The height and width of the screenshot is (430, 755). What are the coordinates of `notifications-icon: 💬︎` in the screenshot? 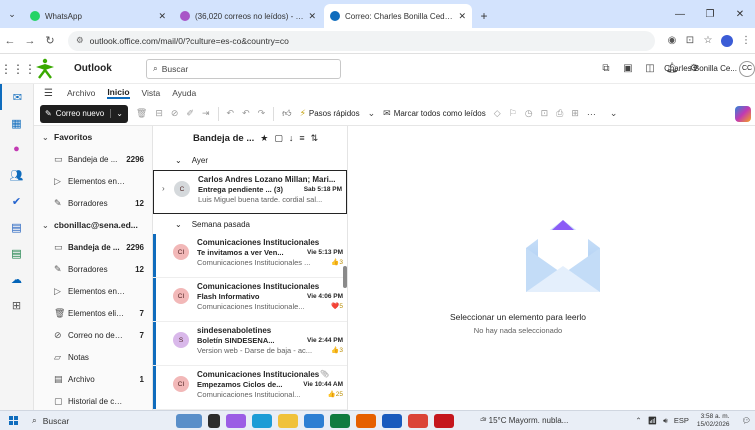 It's located at (746, 420).